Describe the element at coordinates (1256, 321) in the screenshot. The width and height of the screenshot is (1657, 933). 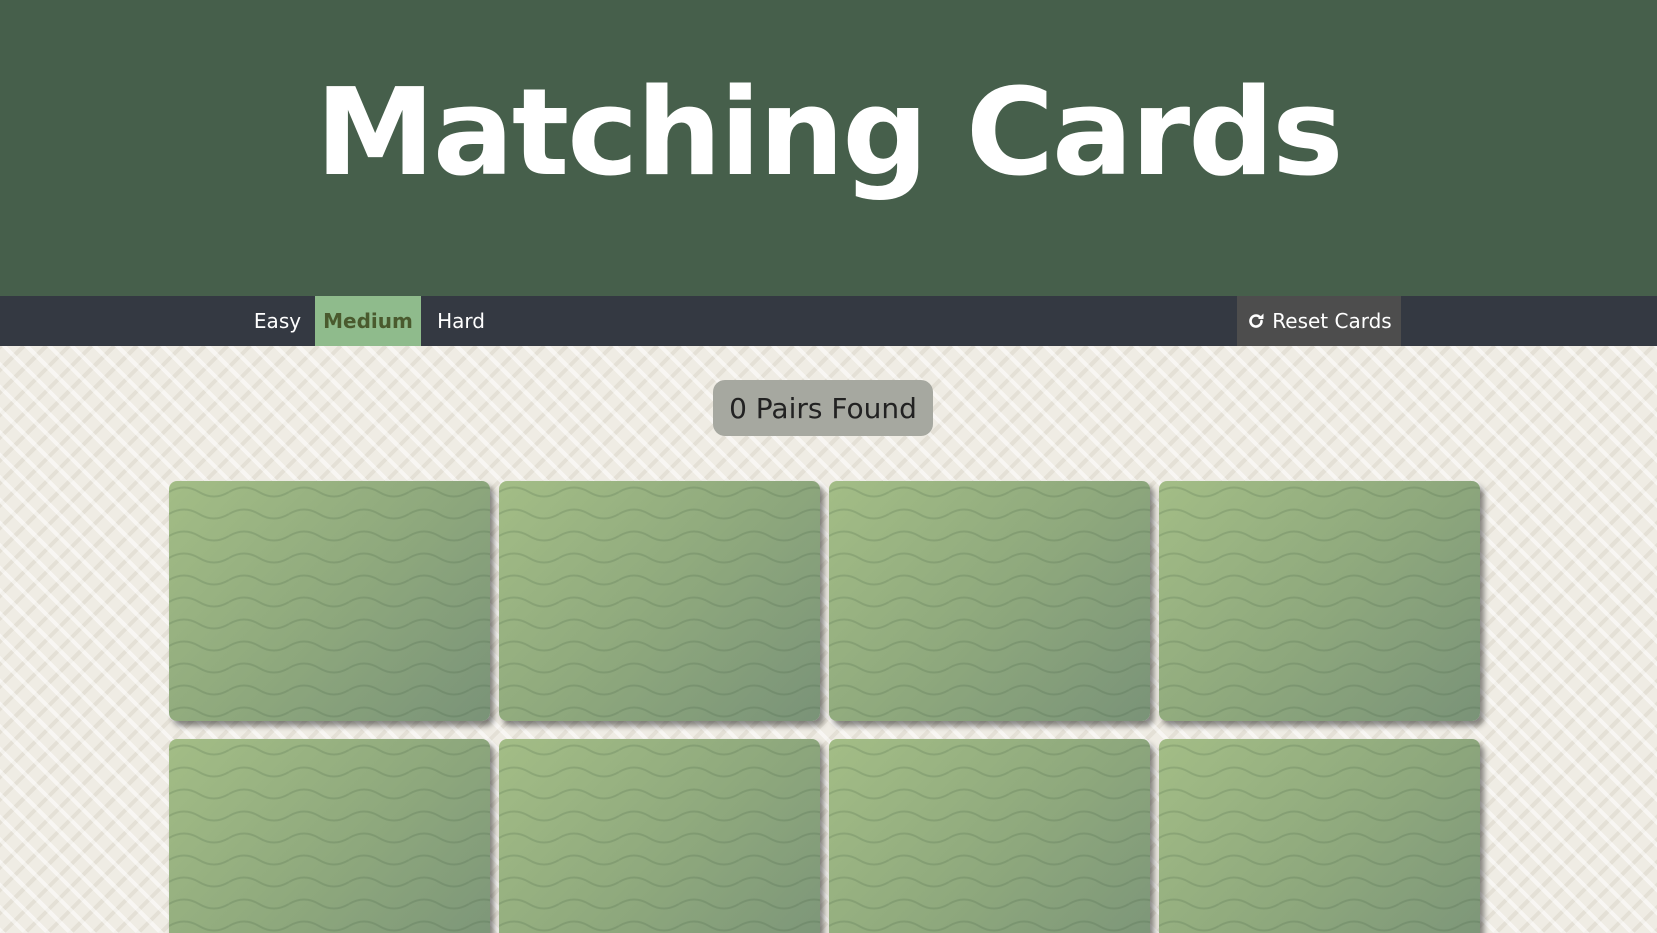
I see `refresh-icon` at that location.